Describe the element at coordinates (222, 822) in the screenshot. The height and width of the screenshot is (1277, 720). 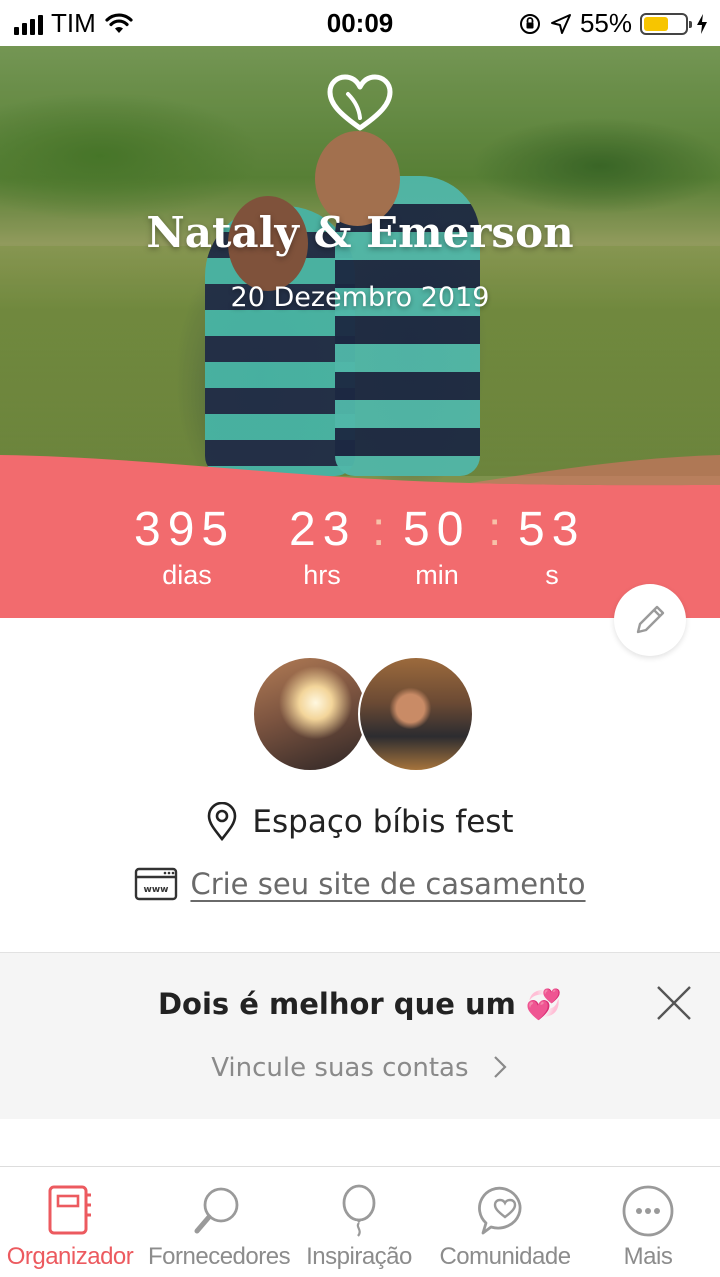
I see `location-pin-icon` at that location.